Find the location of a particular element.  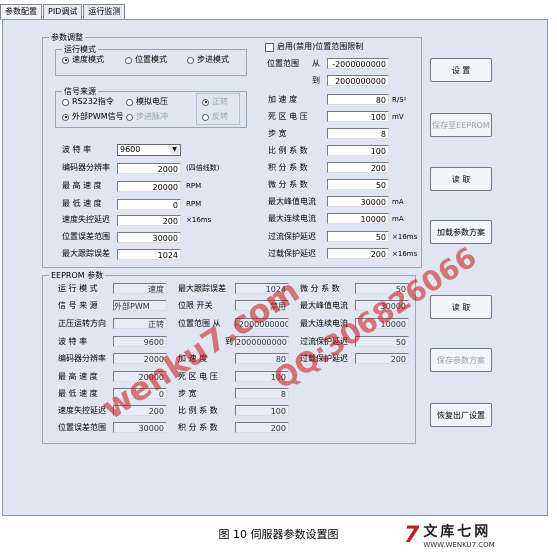

tab-pid-debug: PID调试 is located at coordinates (63, 12).